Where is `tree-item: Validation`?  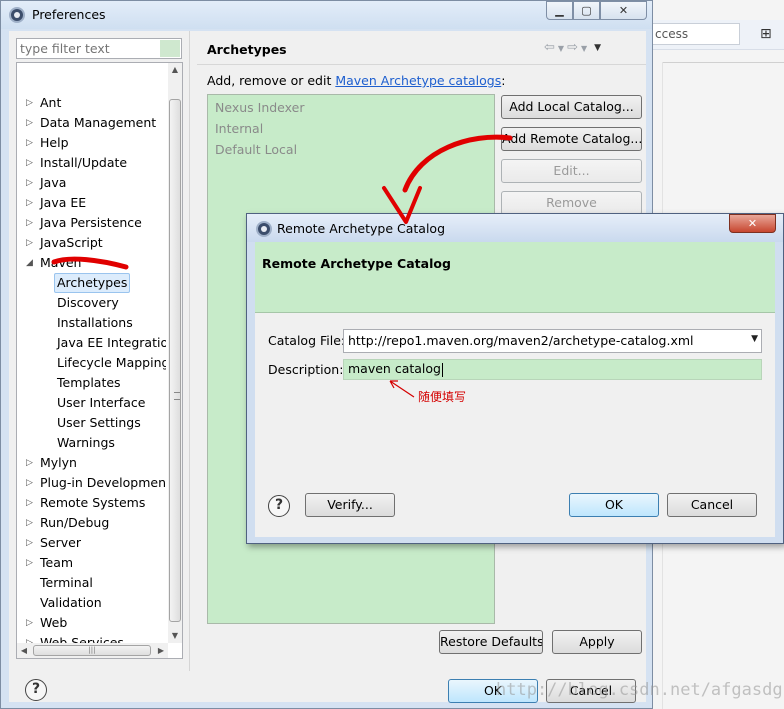 tree-item: Validation is located at coordinates (71, 603).